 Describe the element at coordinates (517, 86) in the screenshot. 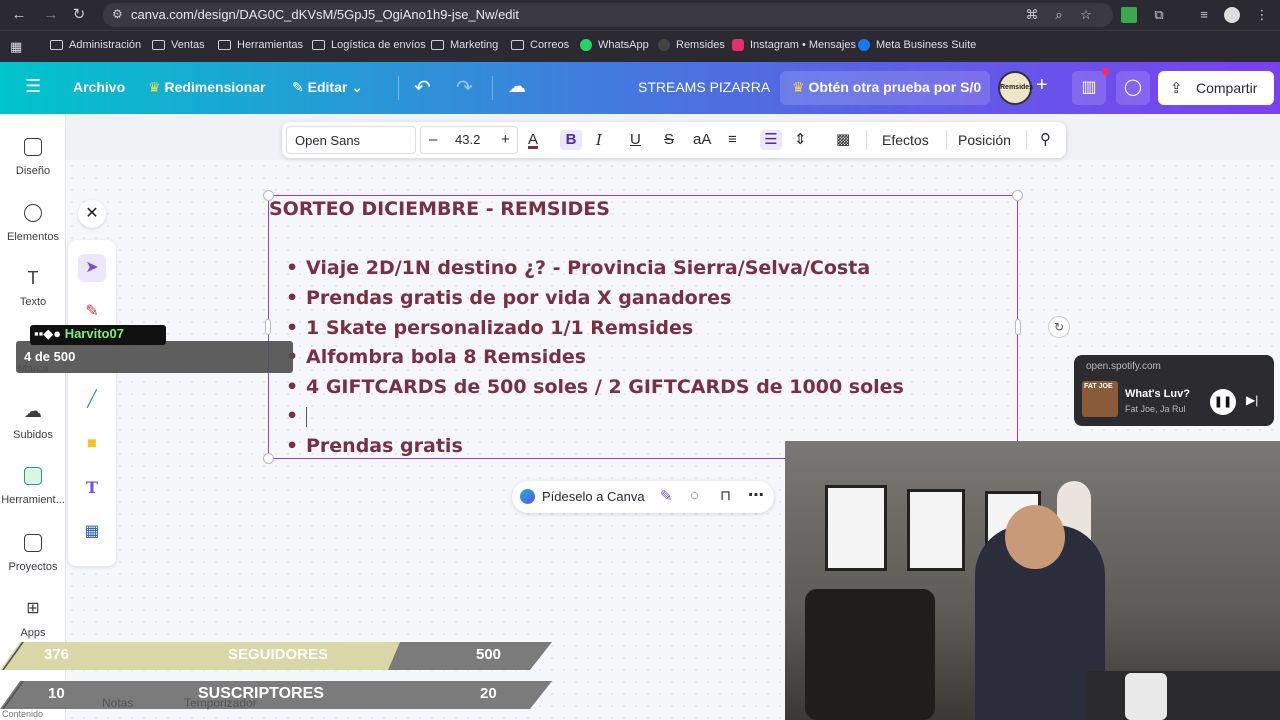

I see `cloud-save-icon: ☁` at that location.